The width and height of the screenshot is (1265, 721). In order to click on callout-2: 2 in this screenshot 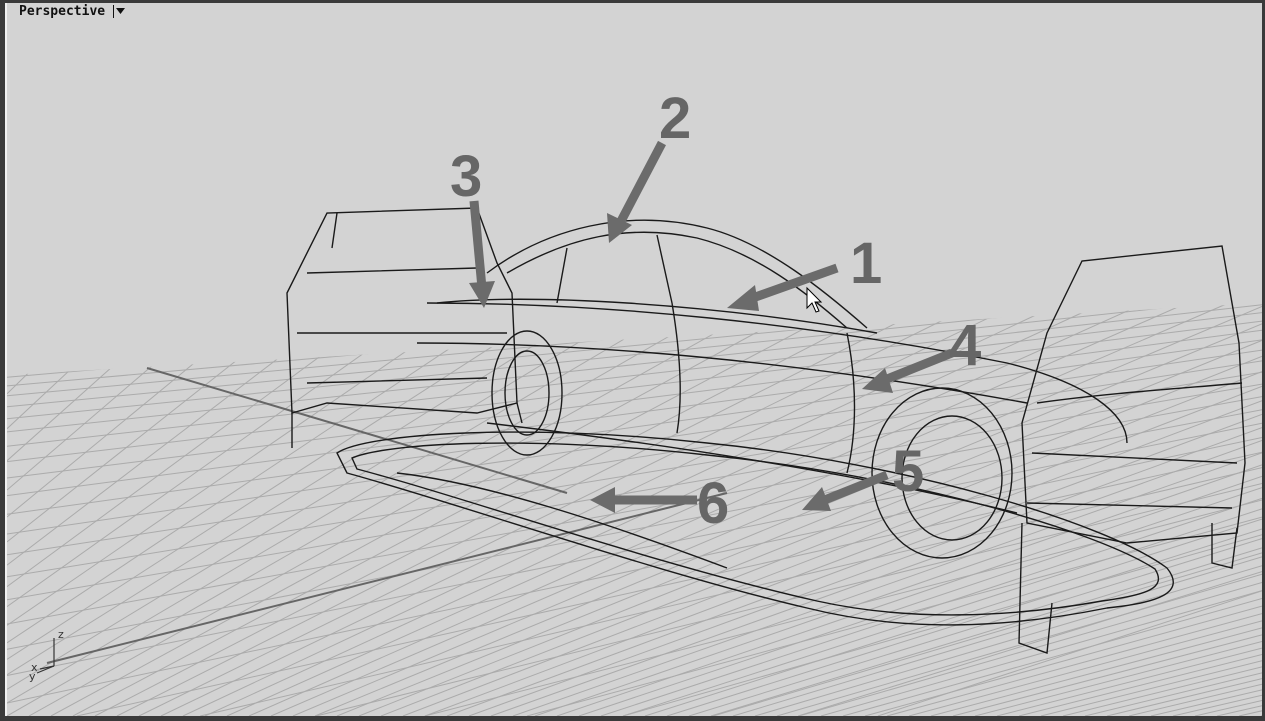, I will do `click(675, 118)`.